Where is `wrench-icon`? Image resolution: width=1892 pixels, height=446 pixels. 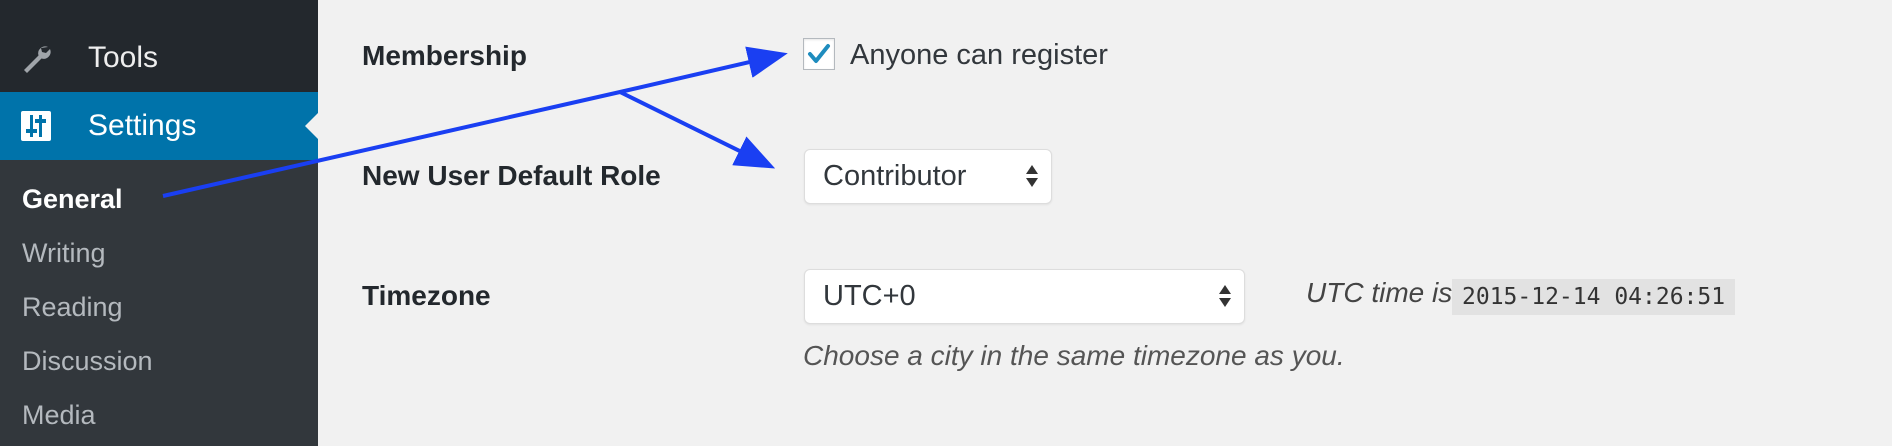
wrench-icon is located at coordinates (36, 58).